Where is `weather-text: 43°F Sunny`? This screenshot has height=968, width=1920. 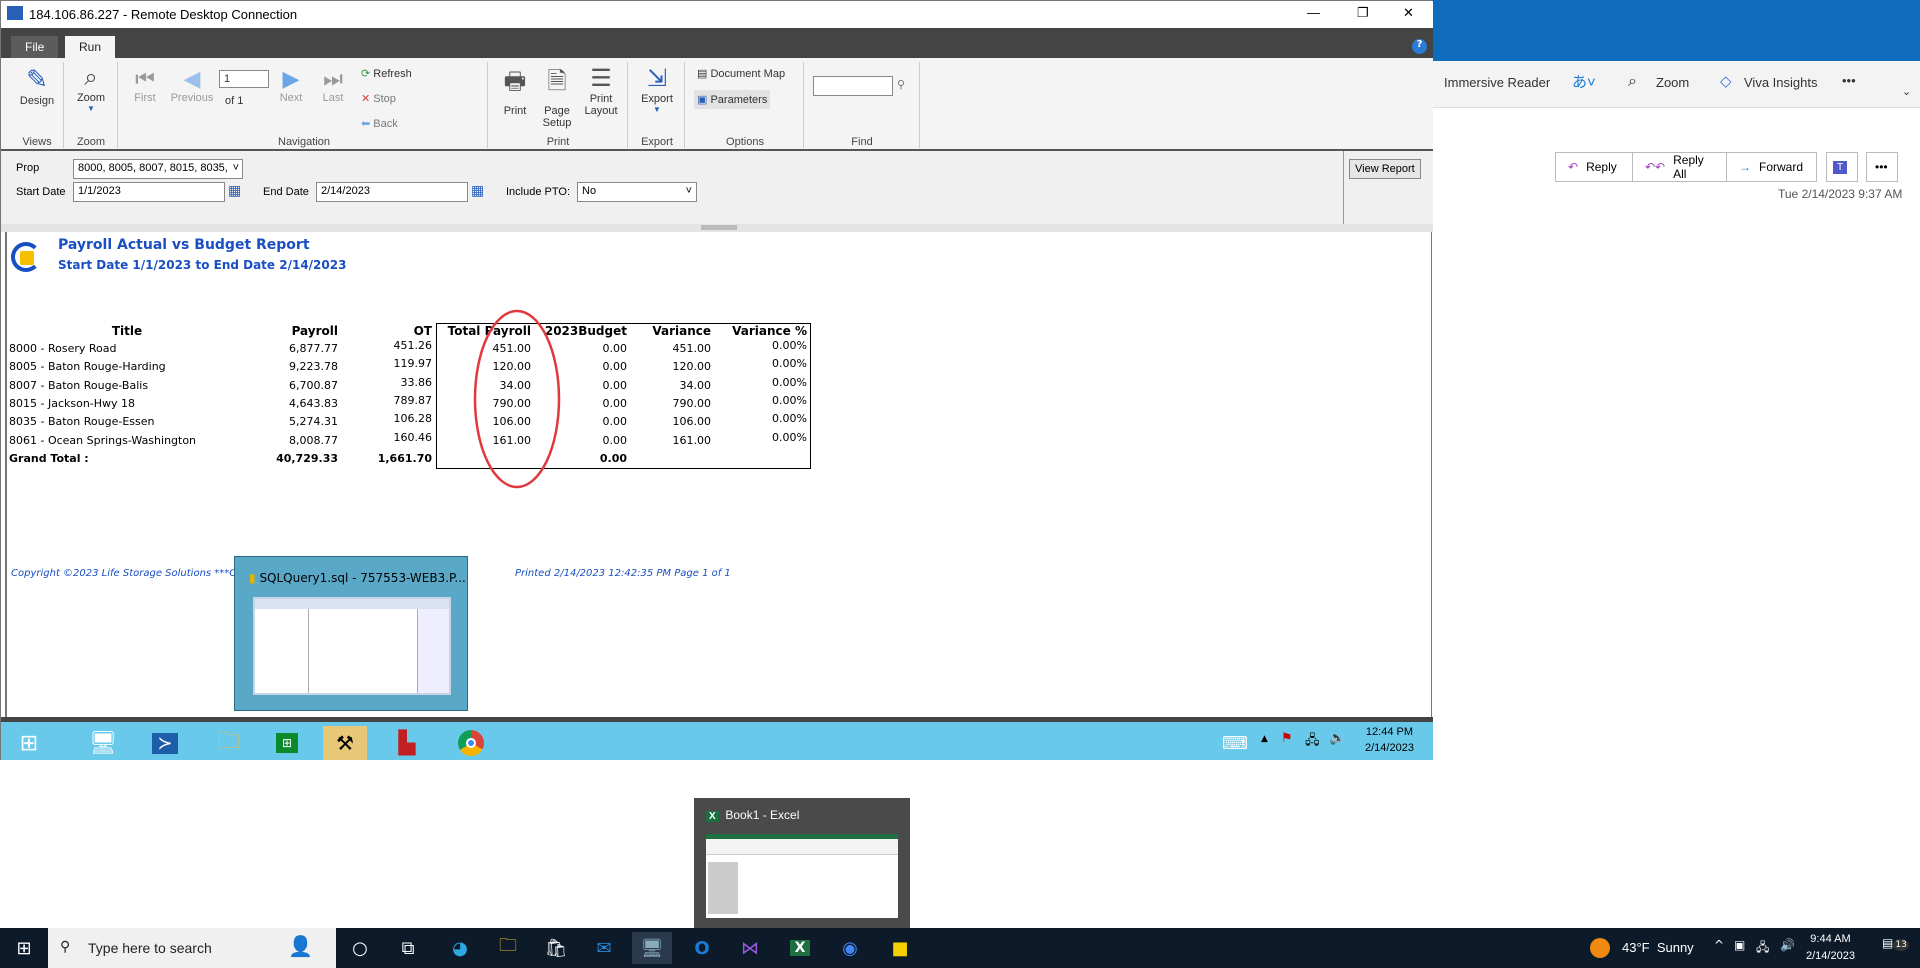
weather-text: 43°F Sunny is located at coordinates (1658, 947).